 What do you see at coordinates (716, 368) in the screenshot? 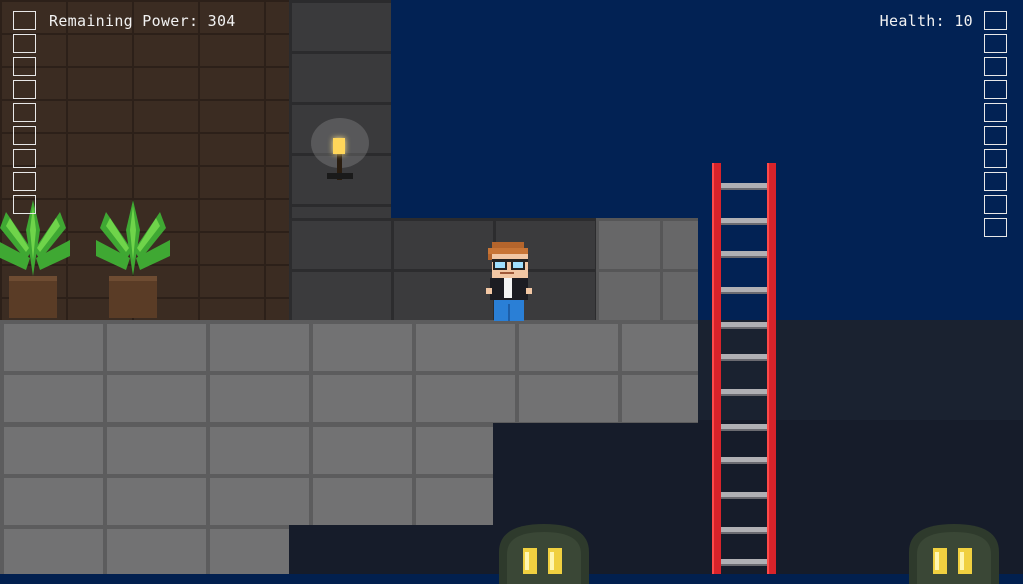
I see `ladder-rail-left` at bounding box center [716, 368].